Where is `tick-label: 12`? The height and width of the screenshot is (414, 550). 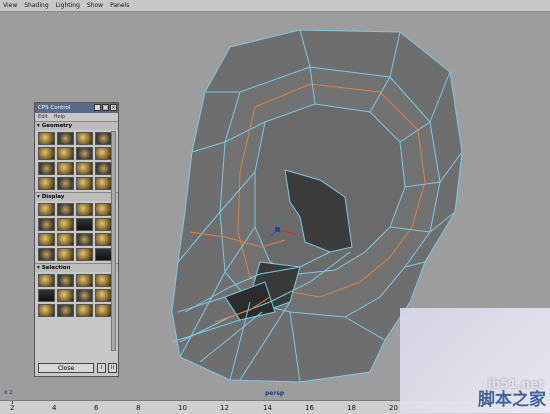
tick-label: 12 is located at coordinates (224, 408).